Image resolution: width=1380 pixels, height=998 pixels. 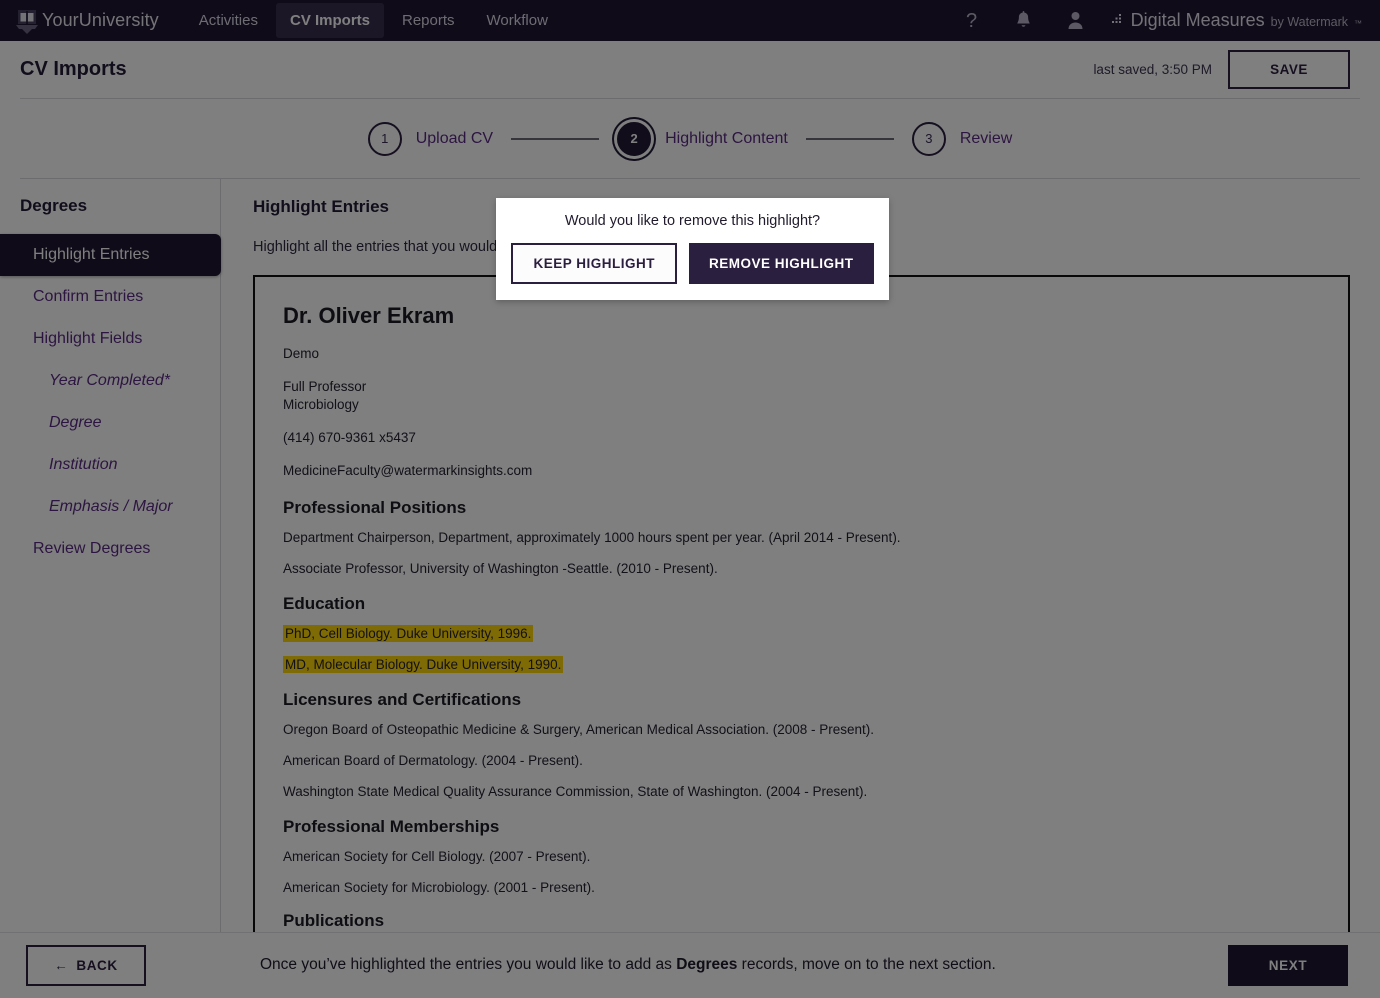 What do you see at coordinates (594, 263) in the screenshot?
I see `keep-highlight-button: KEEP HIGHLIGHT` at bounding box center [594, 263].